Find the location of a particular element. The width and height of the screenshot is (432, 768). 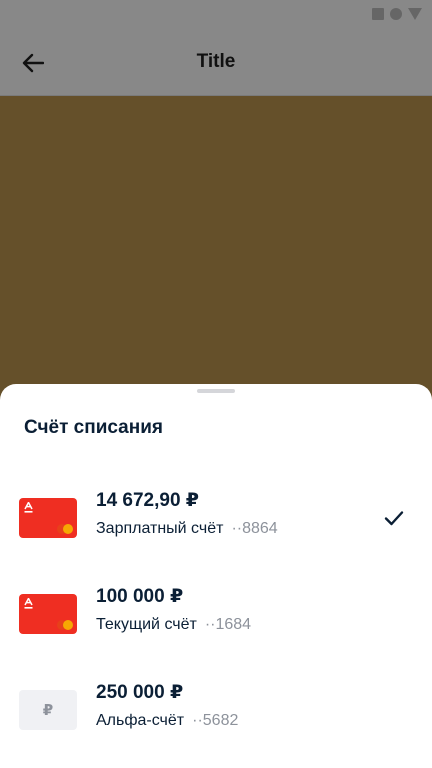

account-number: ··1684 is located at coordinates (228, 624).